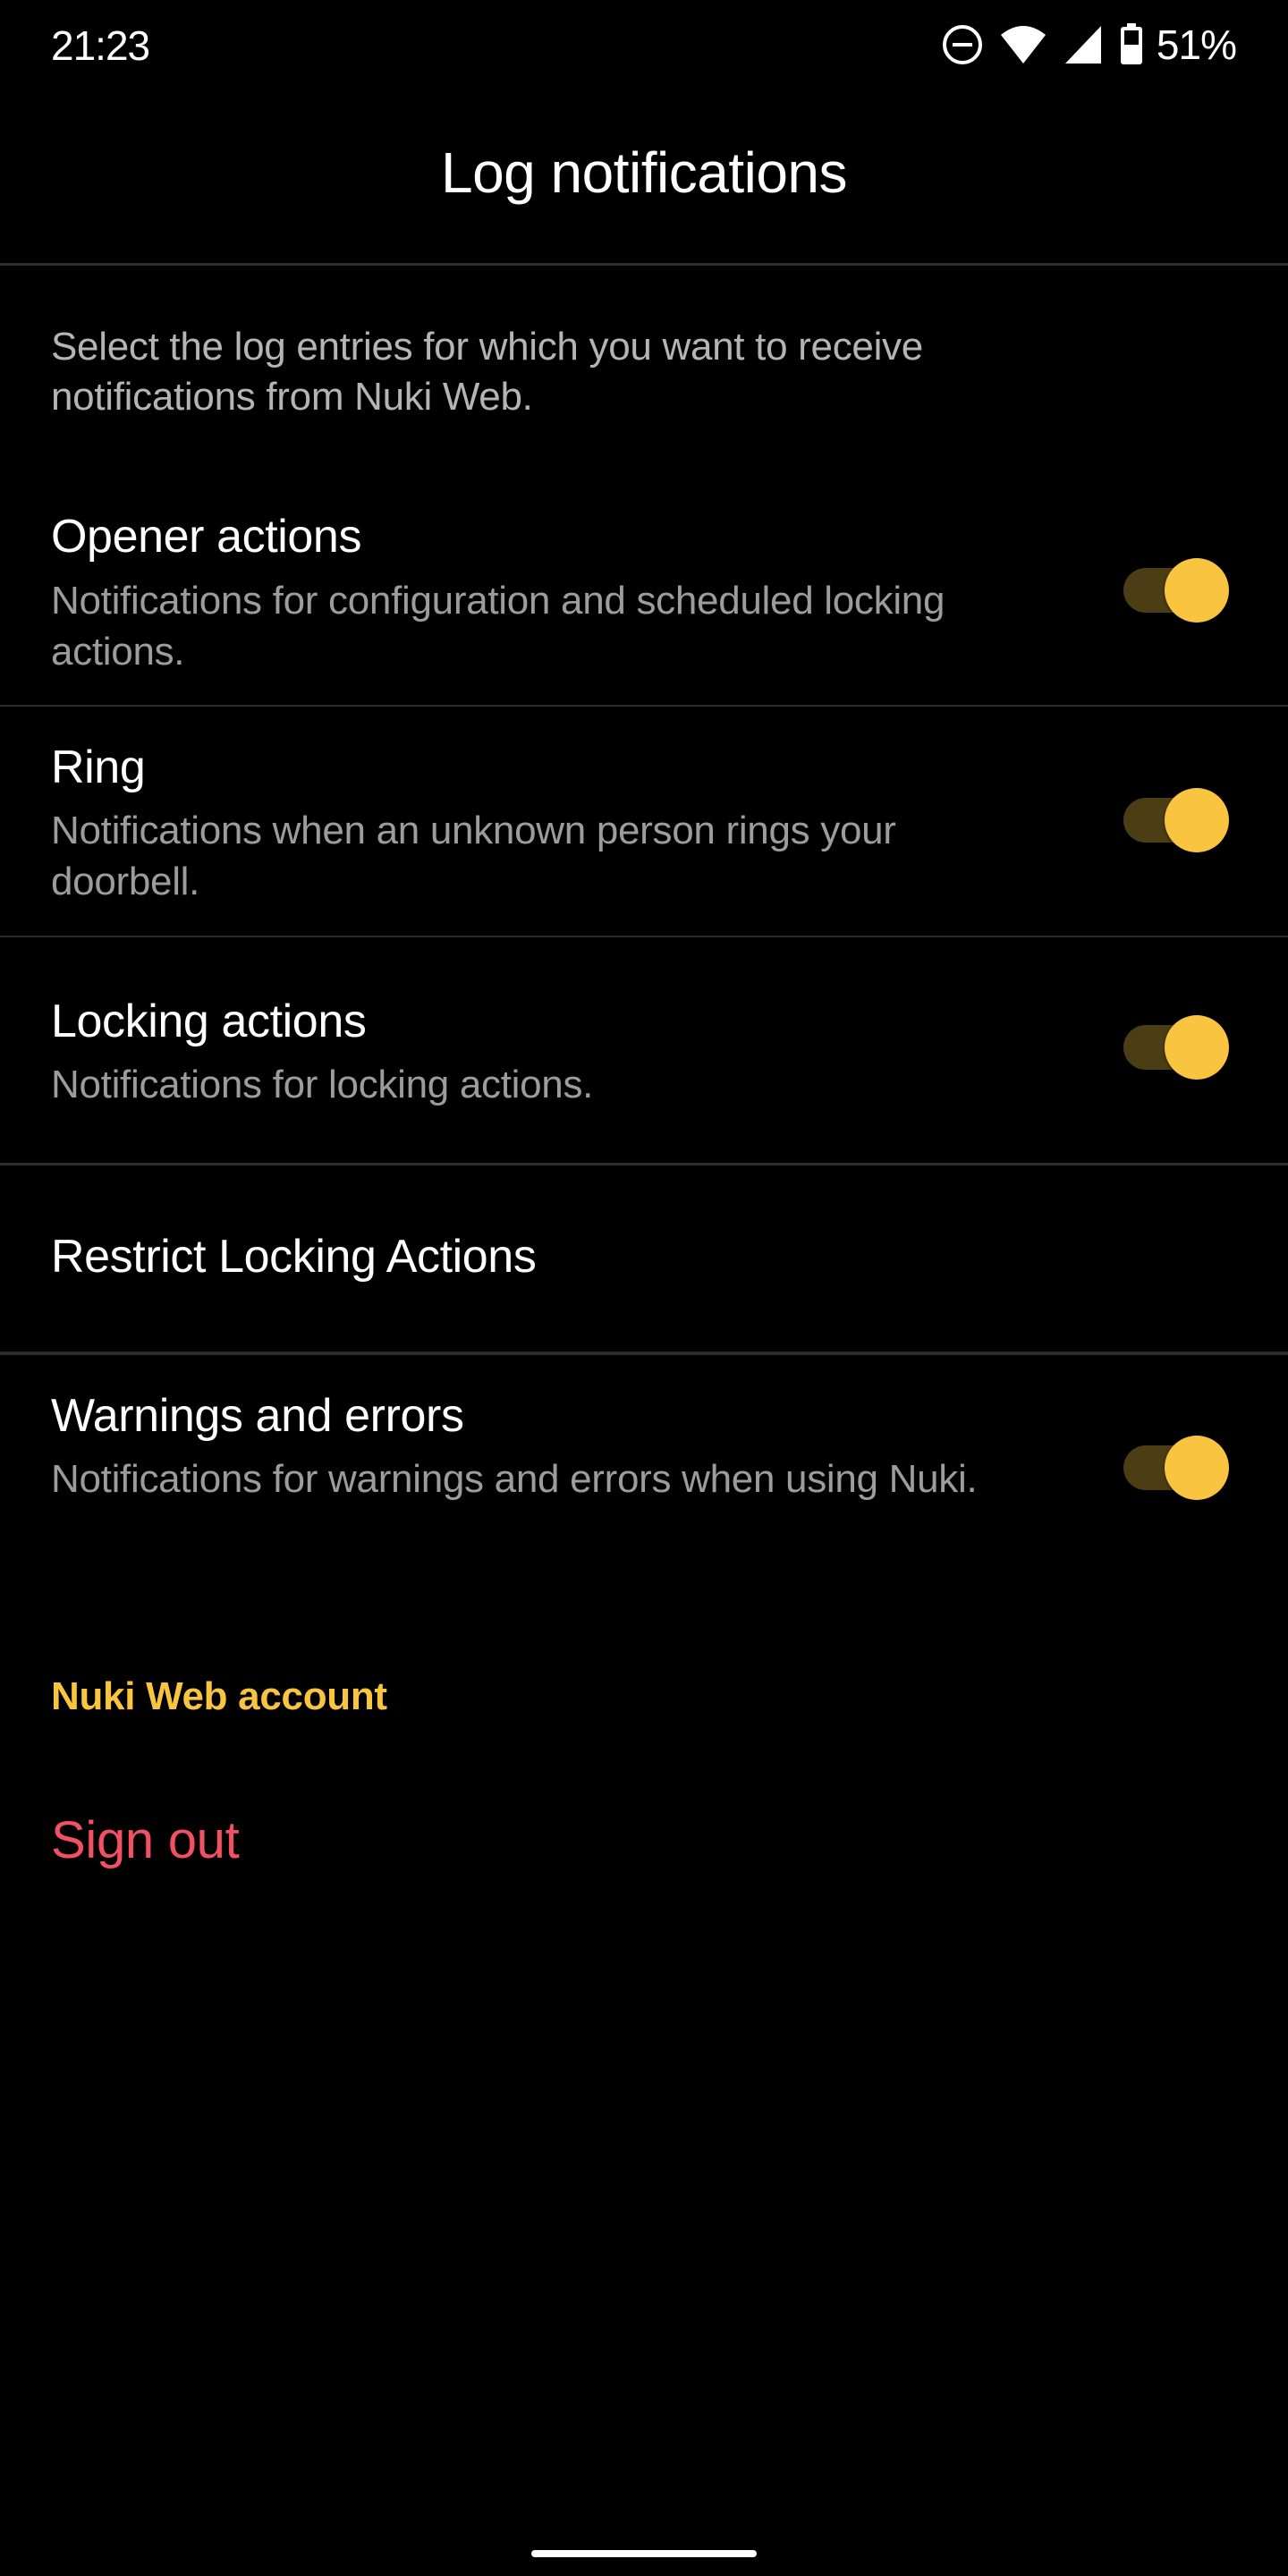 This screenshot has width=1288, height=2576. I want to click on app-bar: Log notifications, so click(644, 176).